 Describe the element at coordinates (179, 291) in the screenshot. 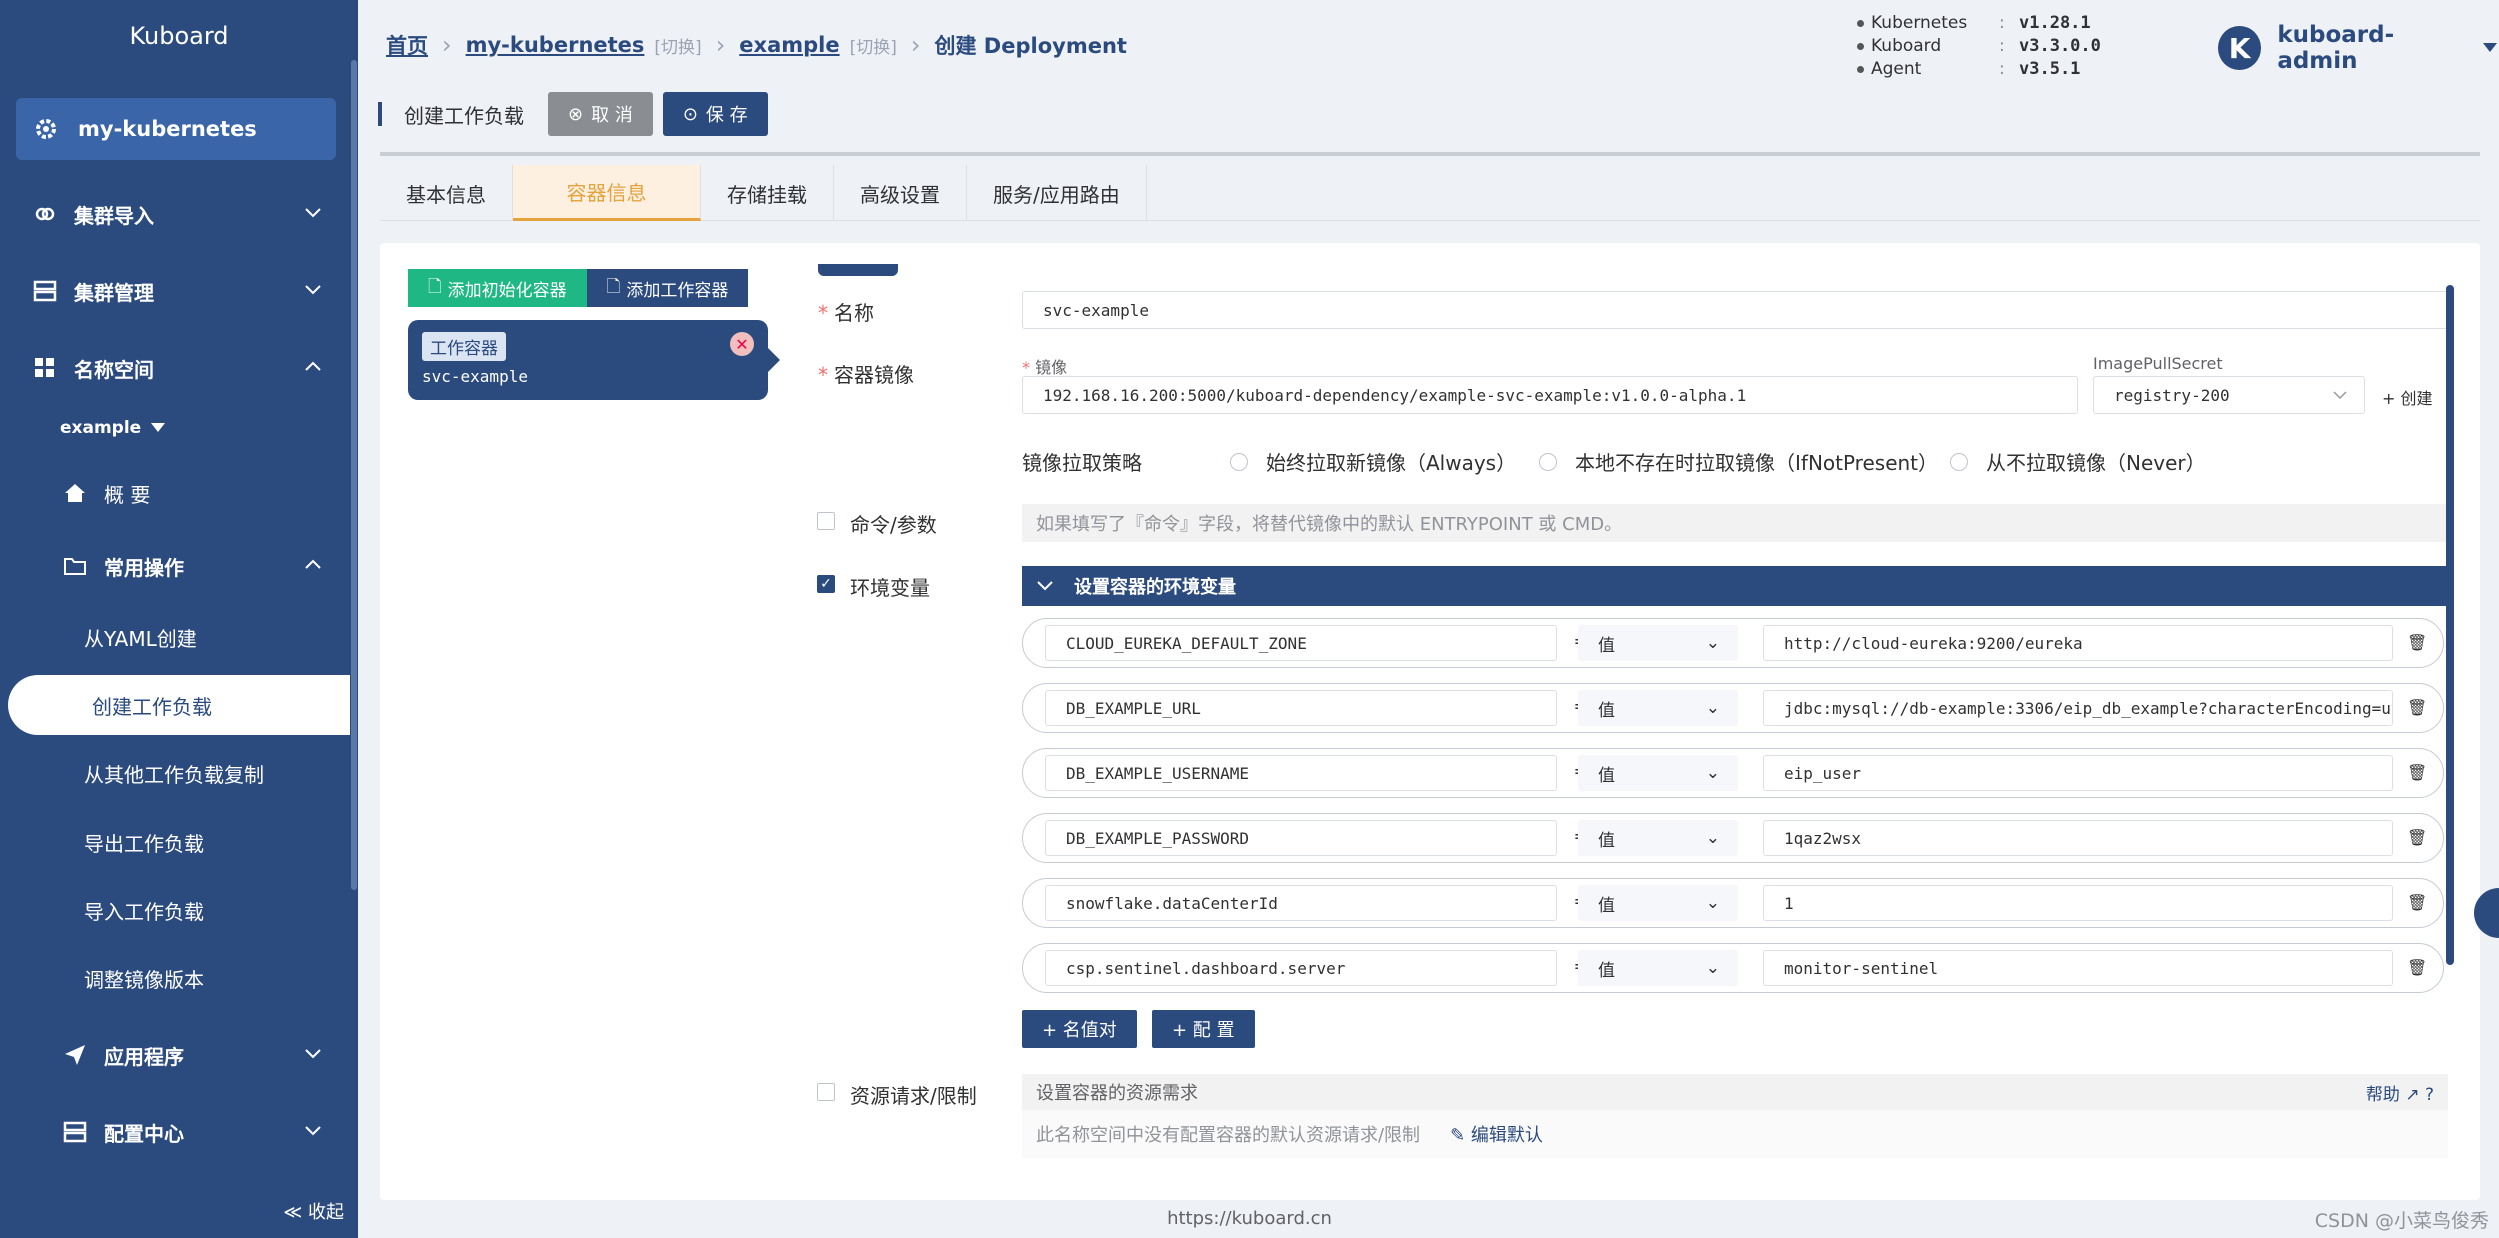

I see `sidebar-item-manage: 集群管理` at that location.